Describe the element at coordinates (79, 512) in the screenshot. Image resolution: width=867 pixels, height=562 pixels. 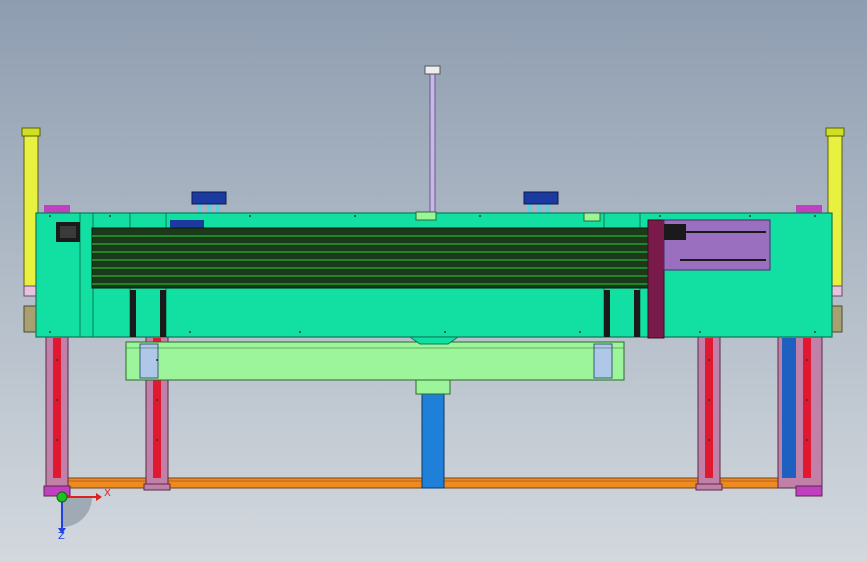
I see `coordinate-triad` at that location.